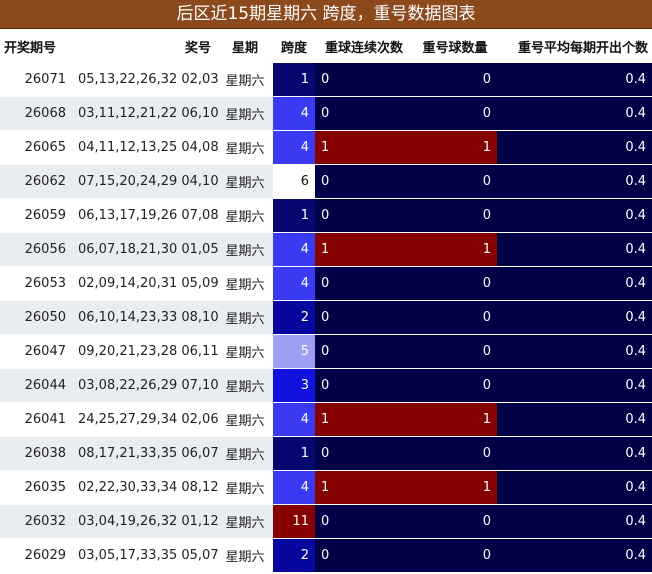 The width and height of the screenshot is (652, 574). What do you see at coordinates (145, 555) in the screenshot?
I see `numbers-cell: 03,05,17,33,35 05,07` at bounding box center [145, 555].